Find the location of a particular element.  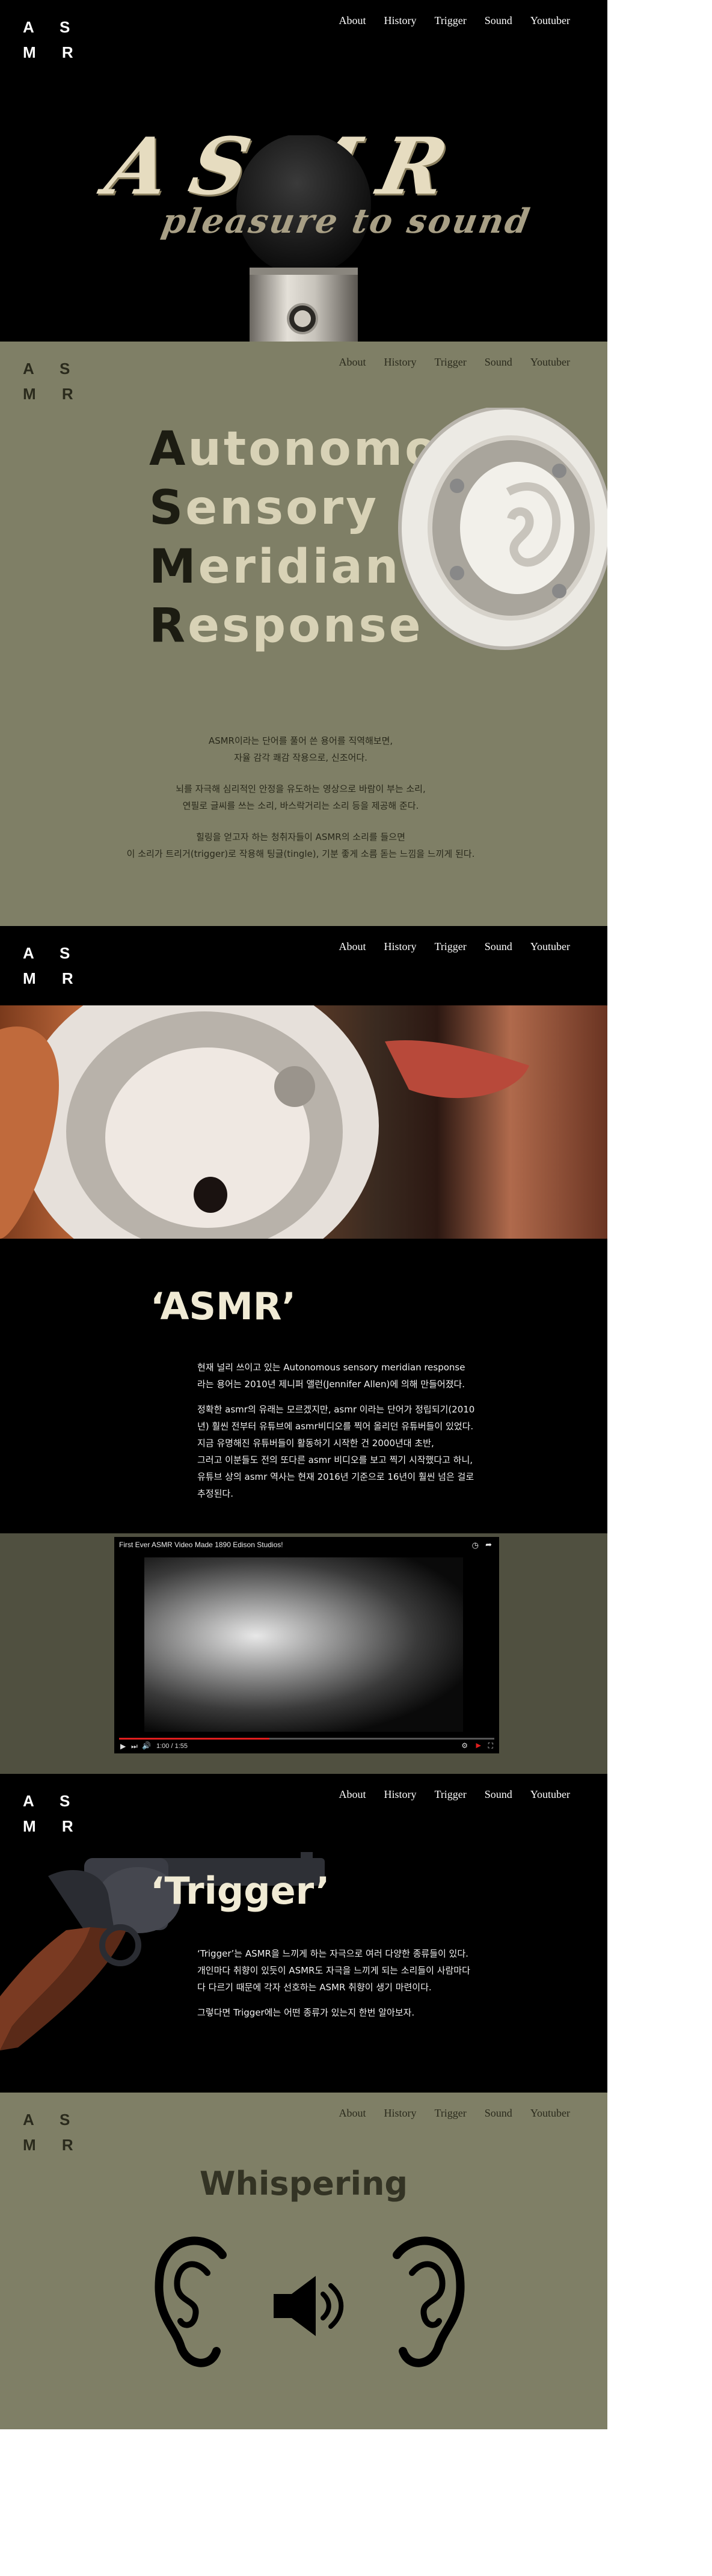

ear-mic-photo is located at coordinates (264, 1122).